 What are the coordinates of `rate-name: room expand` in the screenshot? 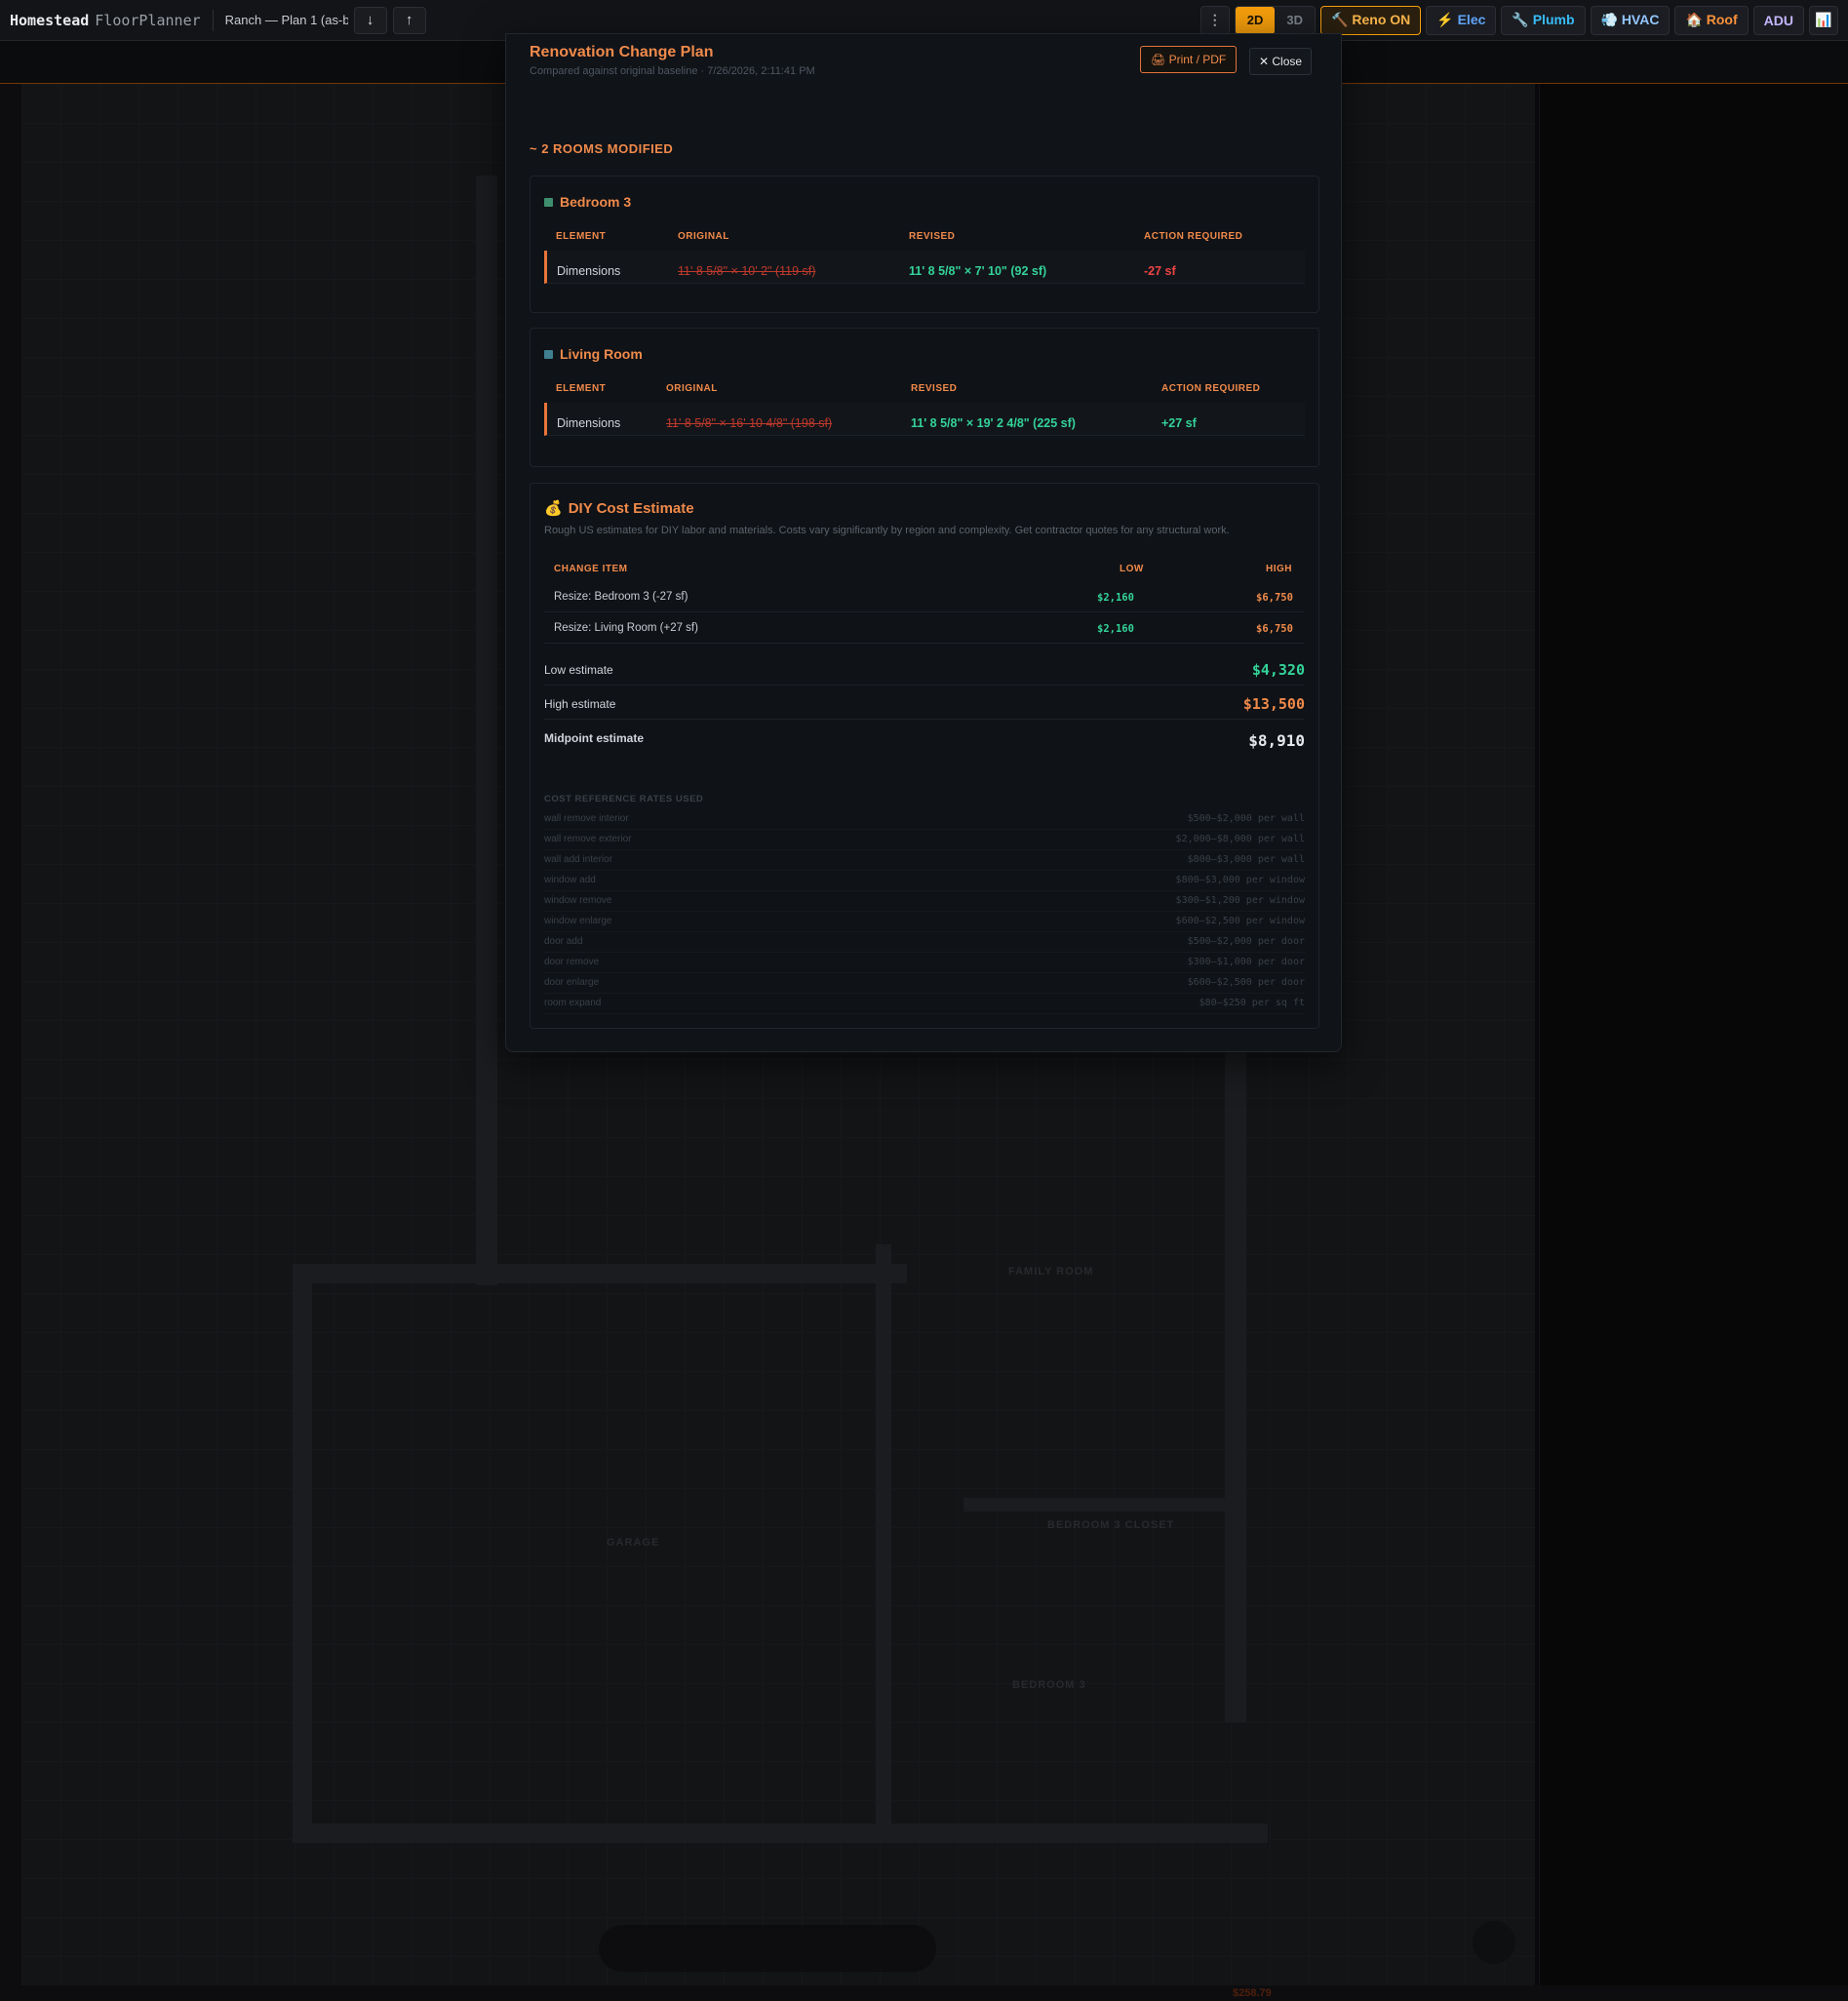 It's located at (573, 1003).